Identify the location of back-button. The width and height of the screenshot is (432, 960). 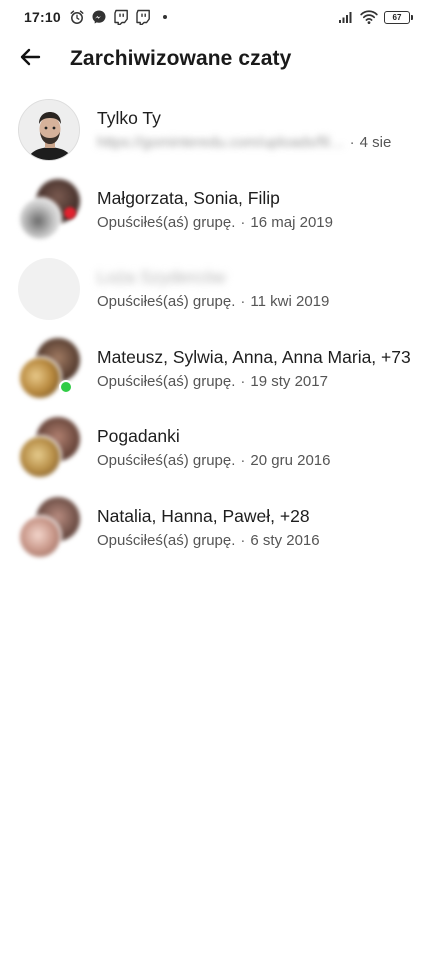
(30, 59).